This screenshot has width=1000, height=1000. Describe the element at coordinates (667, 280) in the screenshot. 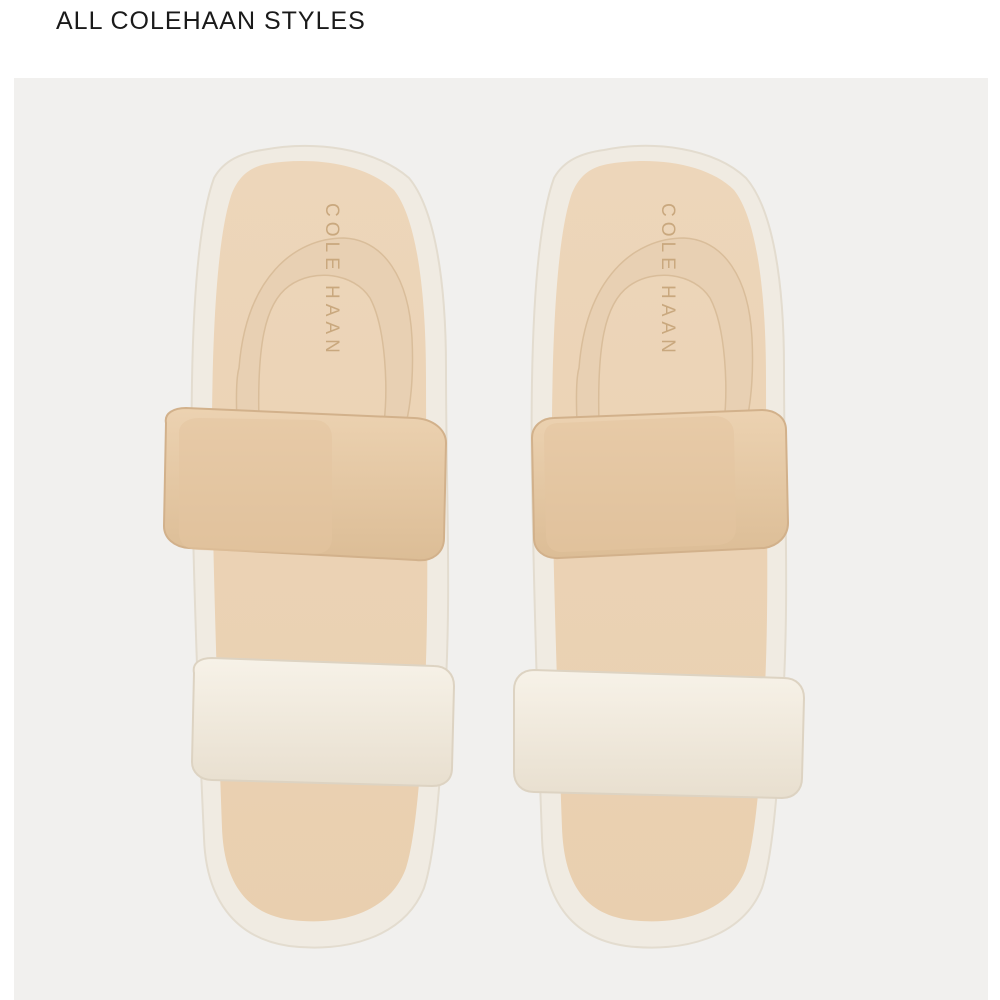

I see `right-brand-print: COLE HAAN` at that location.